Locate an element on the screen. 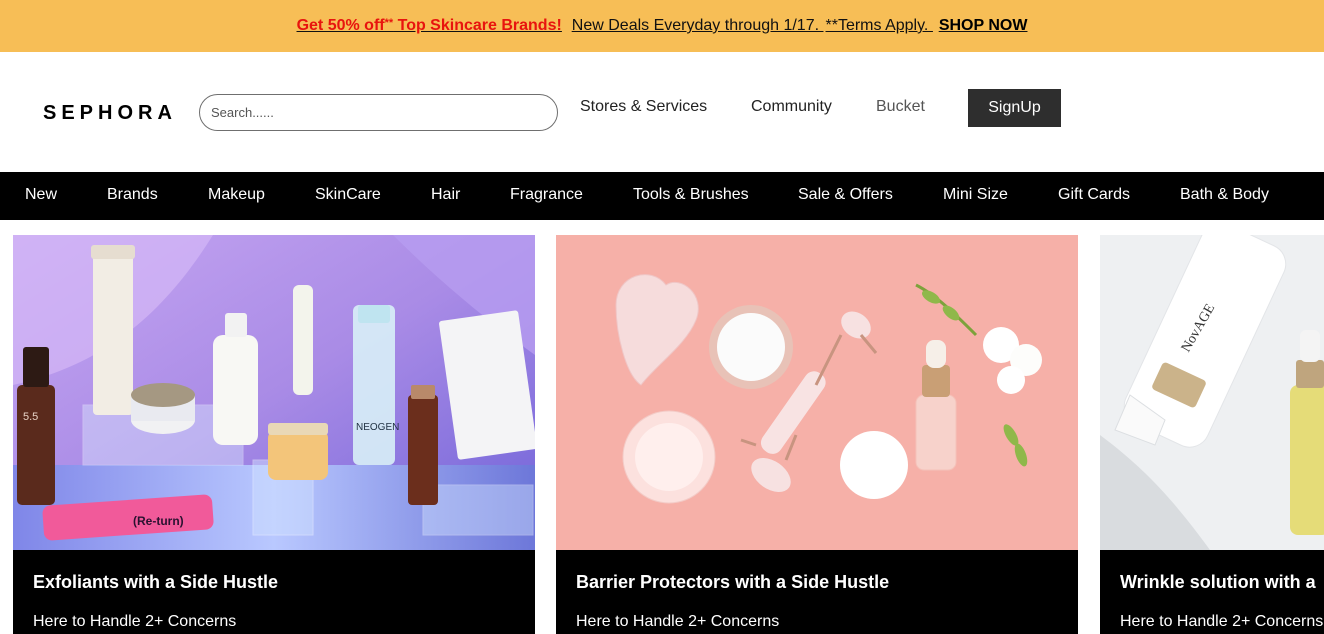  logo: SEPHORA is located at coordinates (110, 113).